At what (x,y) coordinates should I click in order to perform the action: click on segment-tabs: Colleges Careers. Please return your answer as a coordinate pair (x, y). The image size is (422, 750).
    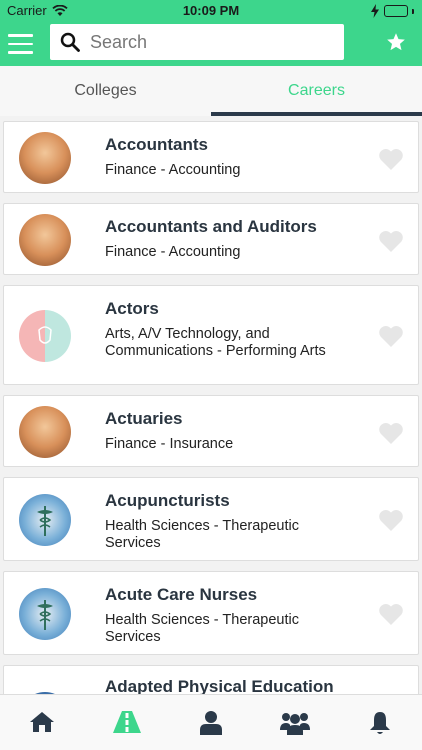
    Looking at the image, I should click on (211, 91).